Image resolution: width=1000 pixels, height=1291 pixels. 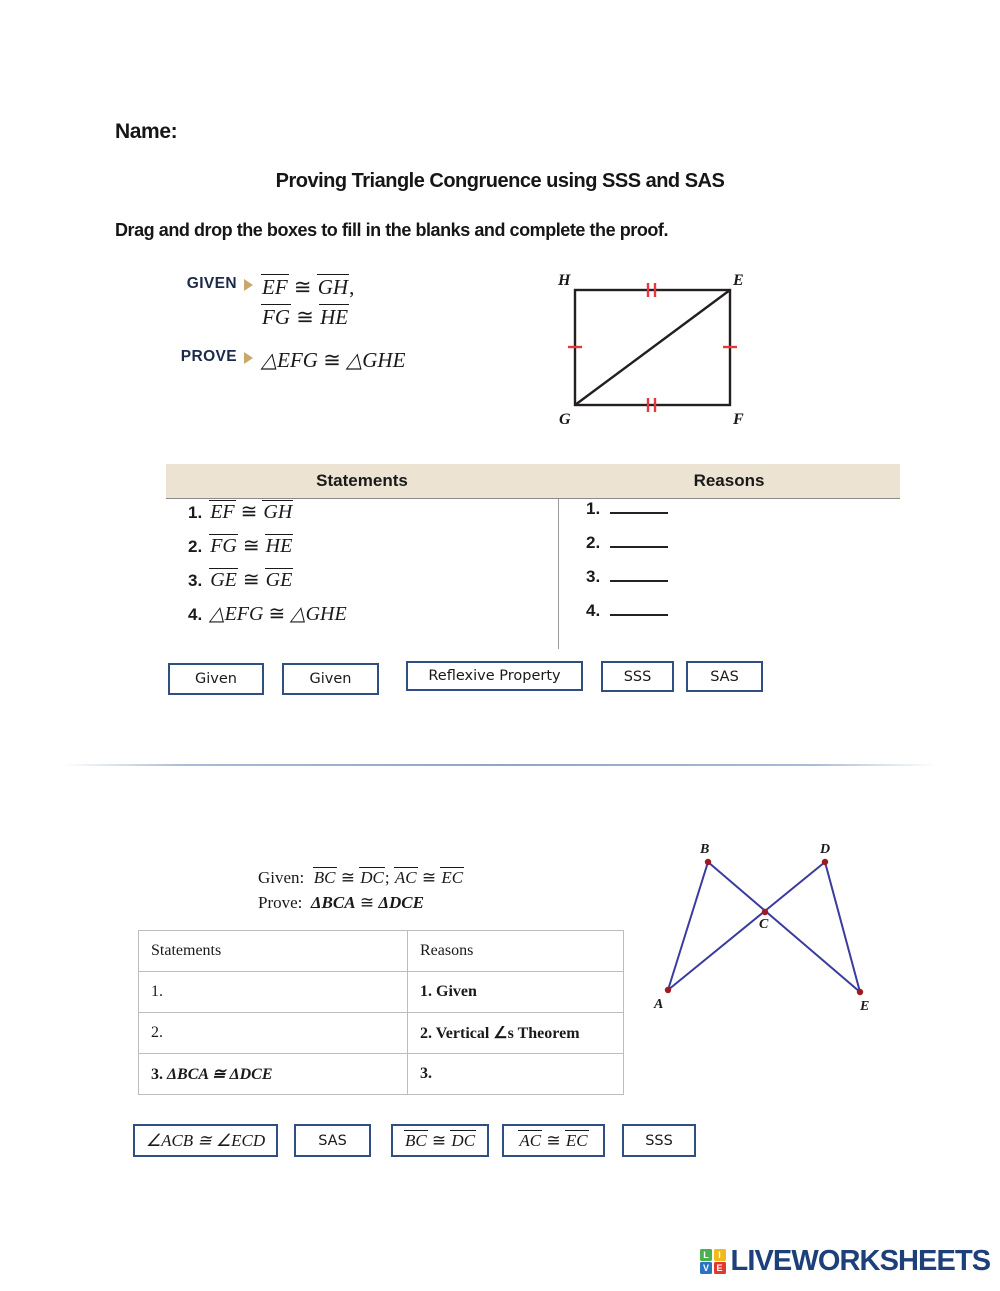 I want to click on table-row: 2. 2. Vertical ∠s Theorem, so click(x=381, y=1033).